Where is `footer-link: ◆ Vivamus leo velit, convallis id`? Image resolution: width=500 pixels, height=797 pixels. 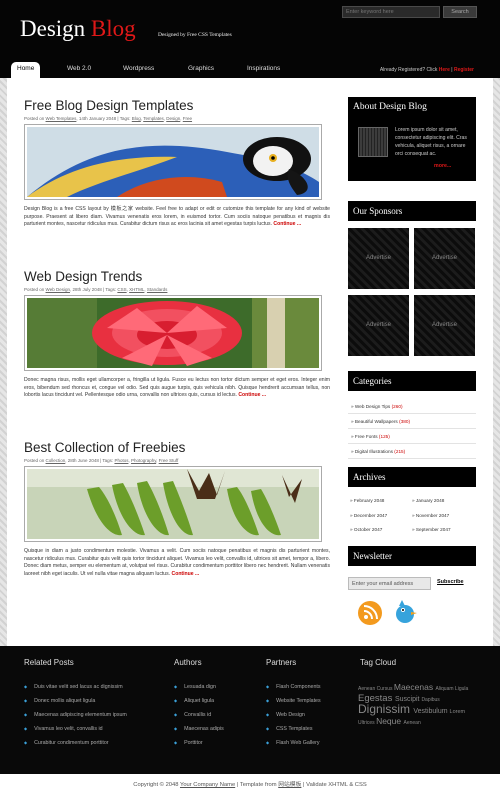
footer-link: ◆ Vivamus leo velit, convallis id is located at coordinates (75, 729).